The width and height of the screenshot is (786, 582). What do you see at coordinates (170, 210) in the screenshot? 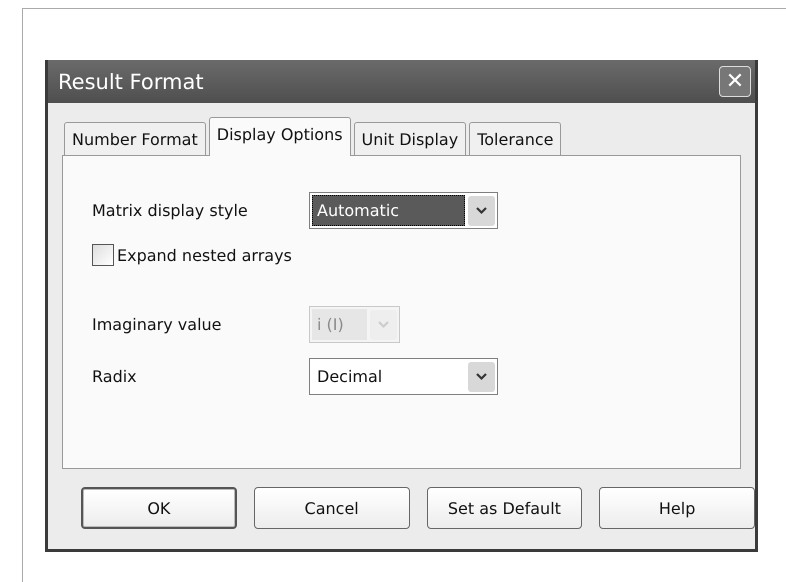
I see `field-label: Matrix display style` at bounding box center [170, 210].